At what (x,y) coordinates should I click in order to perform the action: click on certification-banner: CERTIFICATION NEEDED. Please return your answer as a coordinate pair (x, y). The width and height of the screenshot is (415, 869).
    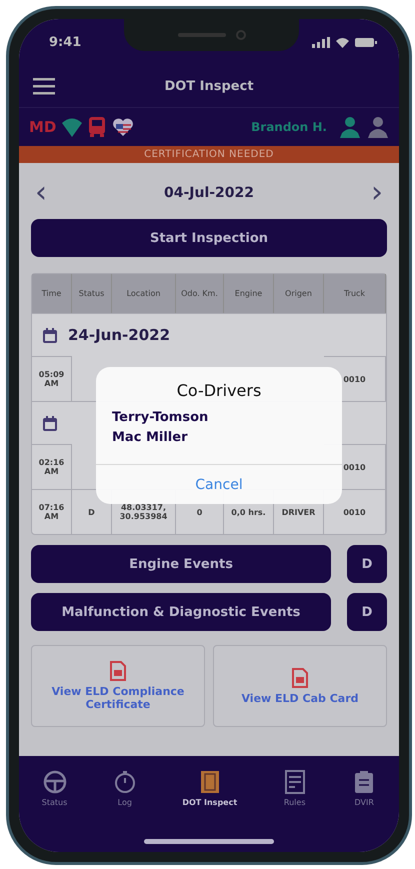
    Looking at the image, I should click on (209, 154).